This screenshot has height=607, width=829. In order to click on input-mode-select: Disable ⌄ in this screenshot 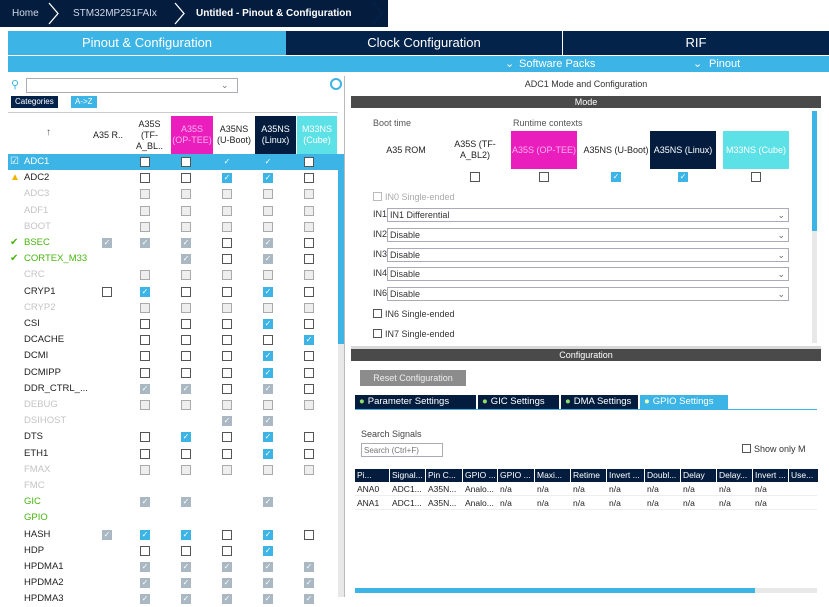, I will do `click(588, 234)`.